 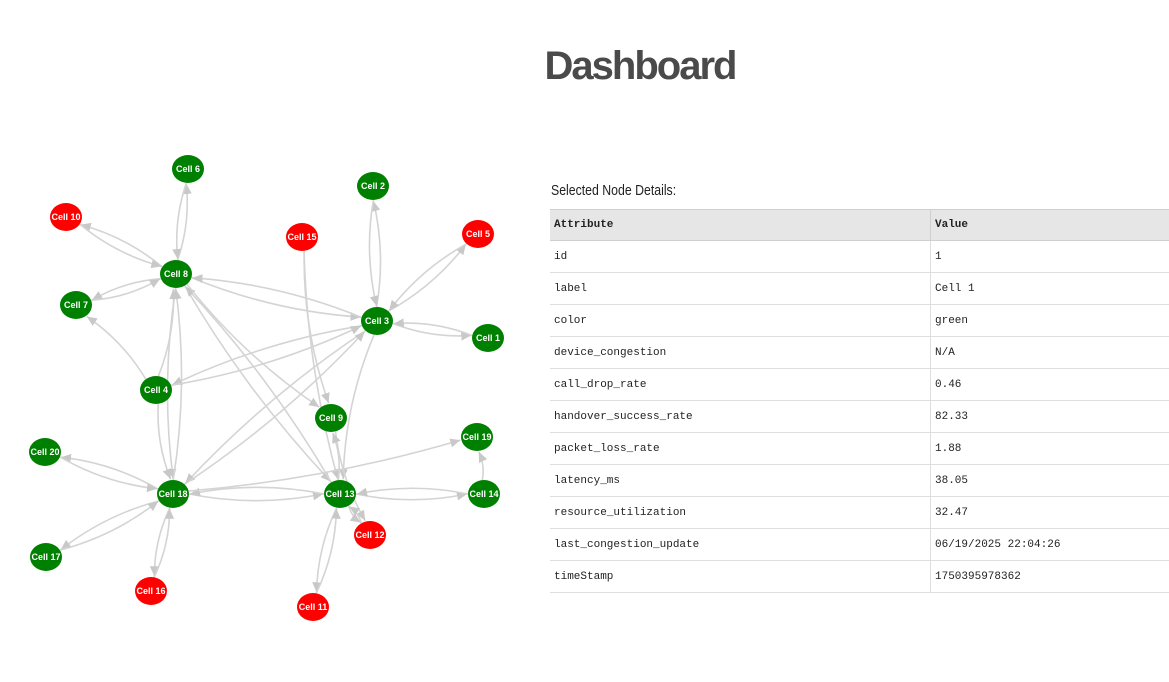 I want to click on graph-node-11: Cell 11, so click(x=313, y=607).